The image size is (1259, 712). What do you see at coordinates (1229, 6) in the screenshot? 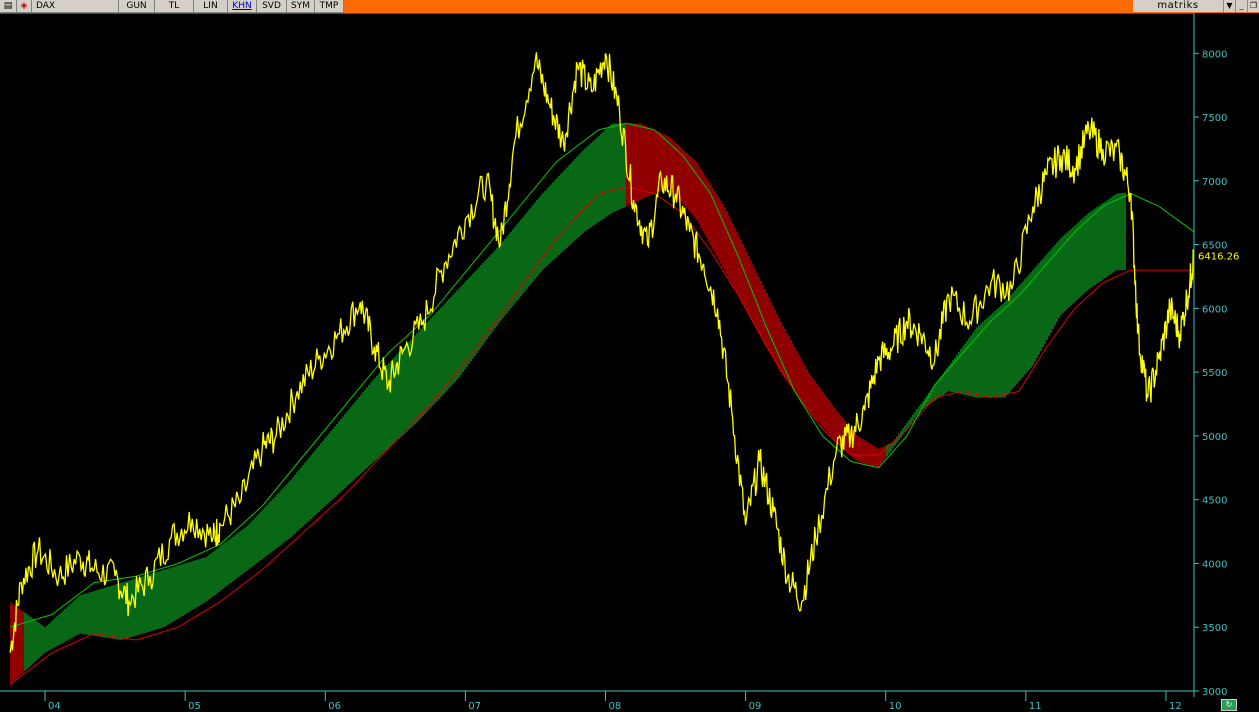
I see `dropdown-icon: ▼` at bounding box center [1229, 6].